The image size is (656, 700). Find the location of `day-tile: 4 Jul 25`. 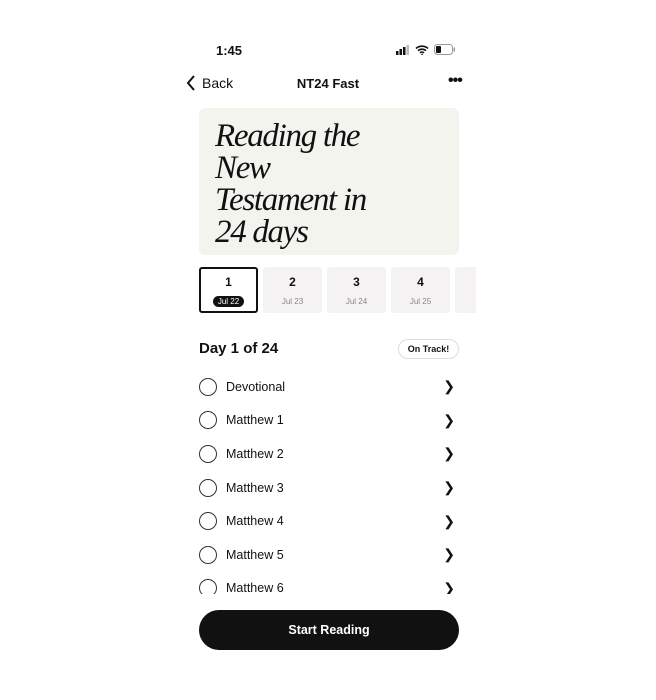

day-tile: 4 Jul 25 is located at coordinates (420, 290).